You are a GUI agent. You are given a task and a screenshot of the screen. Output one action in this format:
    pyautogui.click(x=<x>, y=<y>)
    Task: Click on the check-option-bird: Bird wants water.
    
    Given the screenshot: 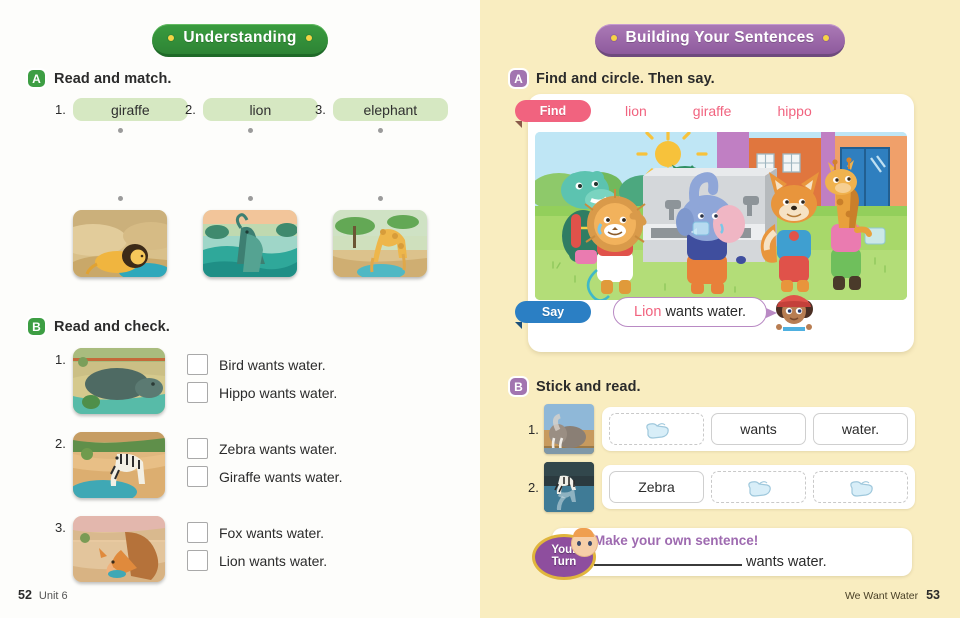 What is the action you would take?
    pyautogui.click(x=262, y=364)
    